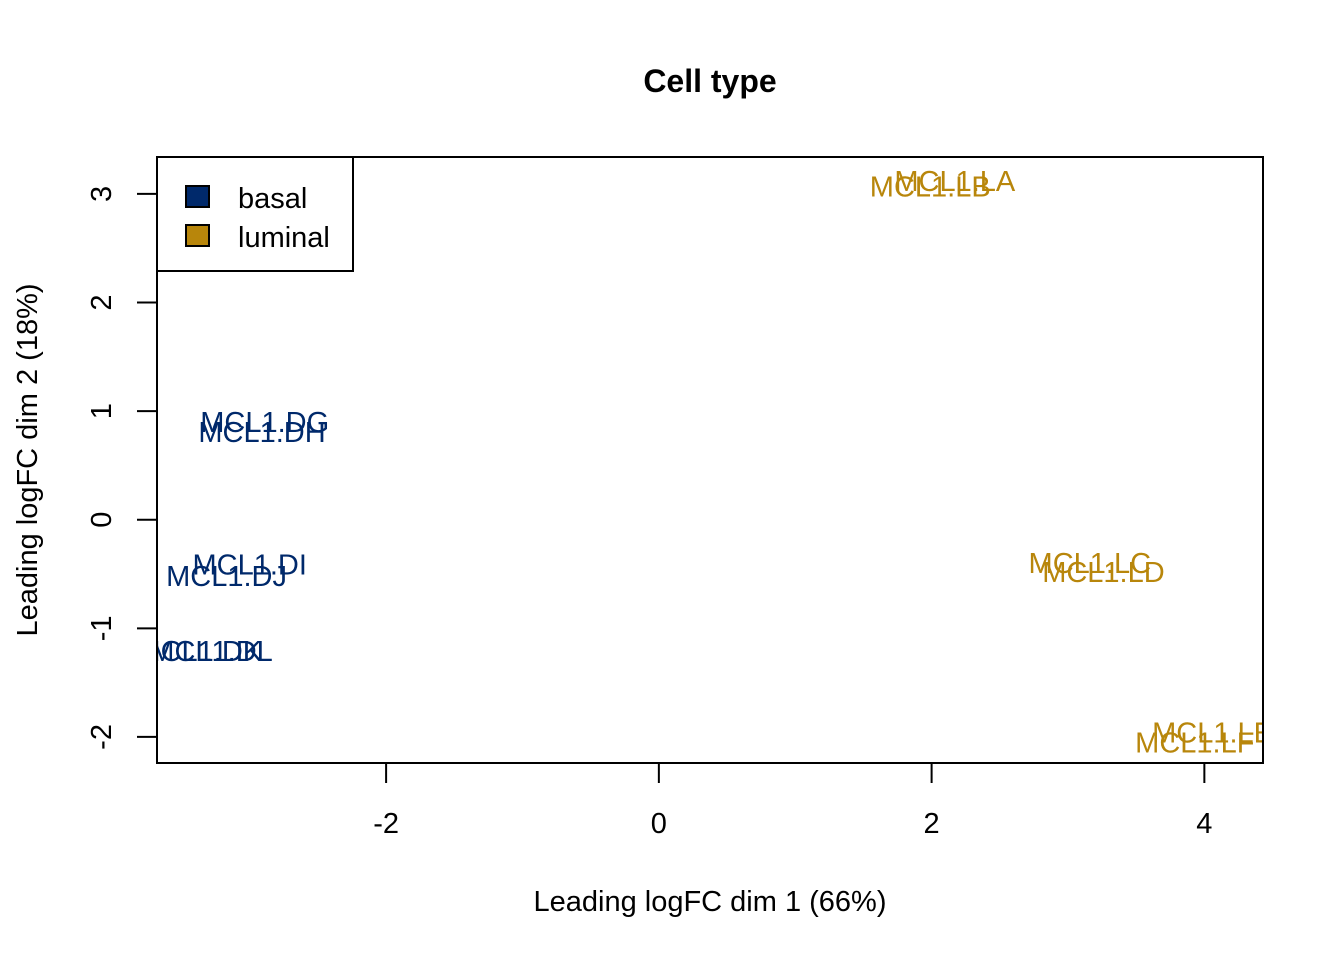 Image resolution: width=1344 pixels, height=960 pixels. Describe the element at coordinates (261, 433) in the screenshot. I see `point-label-mcl1-dh: MCL1.DH` at that location.